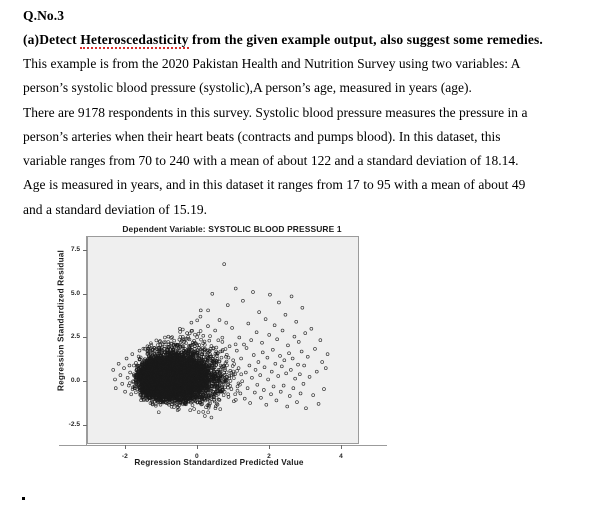 This screenshot has width=612, height=507. Describe the element at coordinates (74, 424) in the screenshot. I see `y-tick-label: -2.5` at that location.